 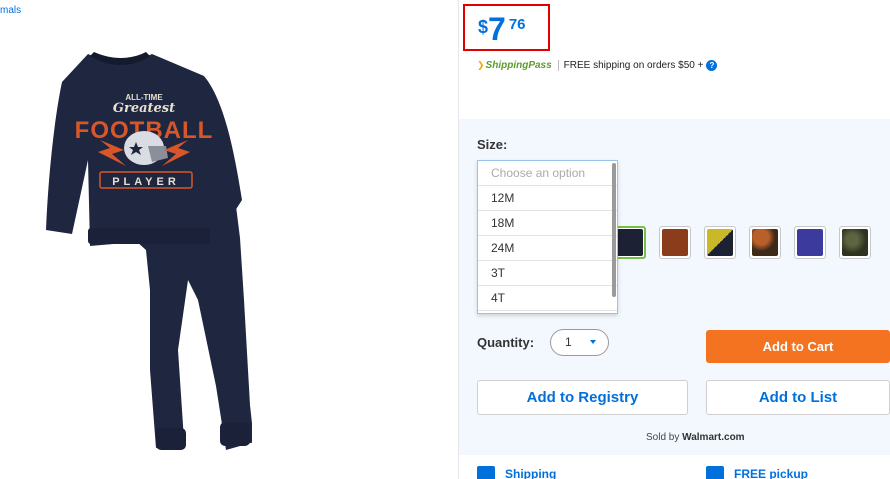 I want to click on swatch-yellow-navy, so click(x=720, y=242).